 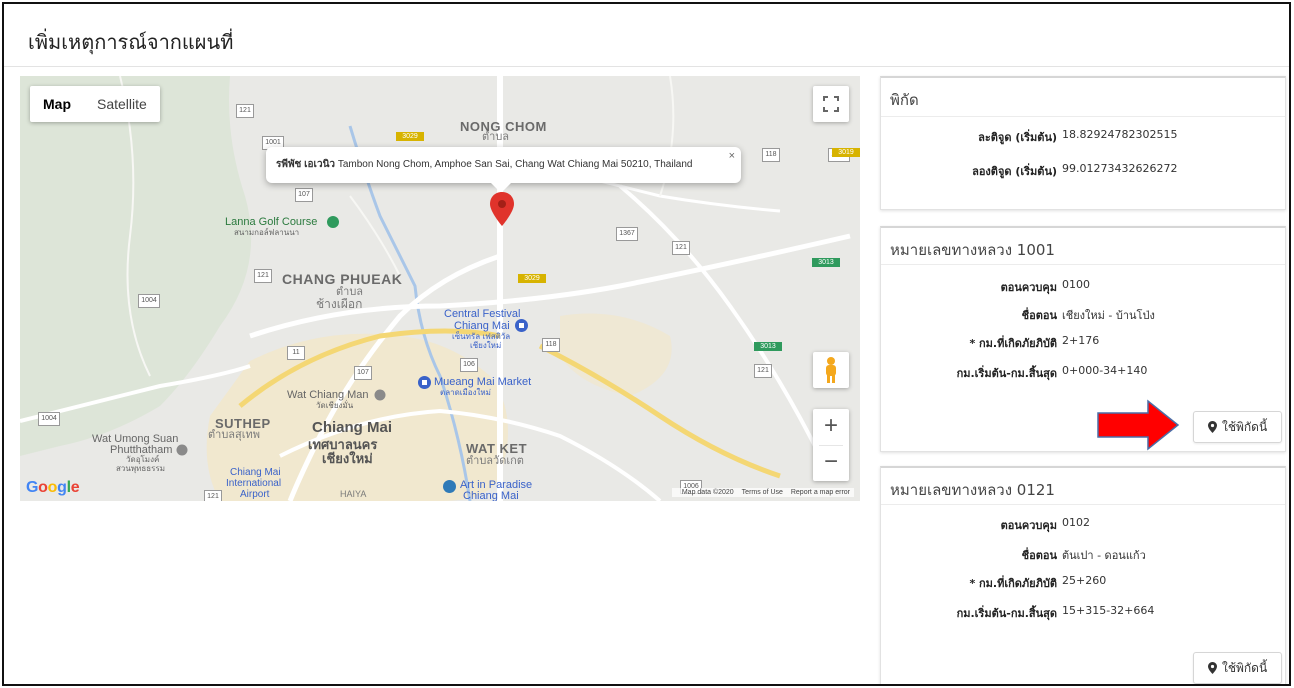 I want to click on label-wat-umong-th2: สวนพุทธธรรม, so click(x=141, y=468).